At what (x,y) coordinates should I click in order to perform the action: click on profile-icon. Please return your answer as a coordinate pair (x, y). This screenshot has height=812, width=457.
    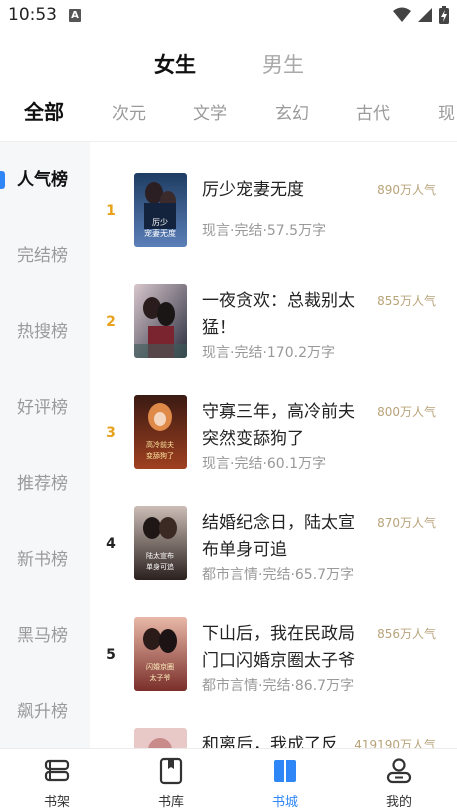
    Looking at the image, I should click on (399, 771).